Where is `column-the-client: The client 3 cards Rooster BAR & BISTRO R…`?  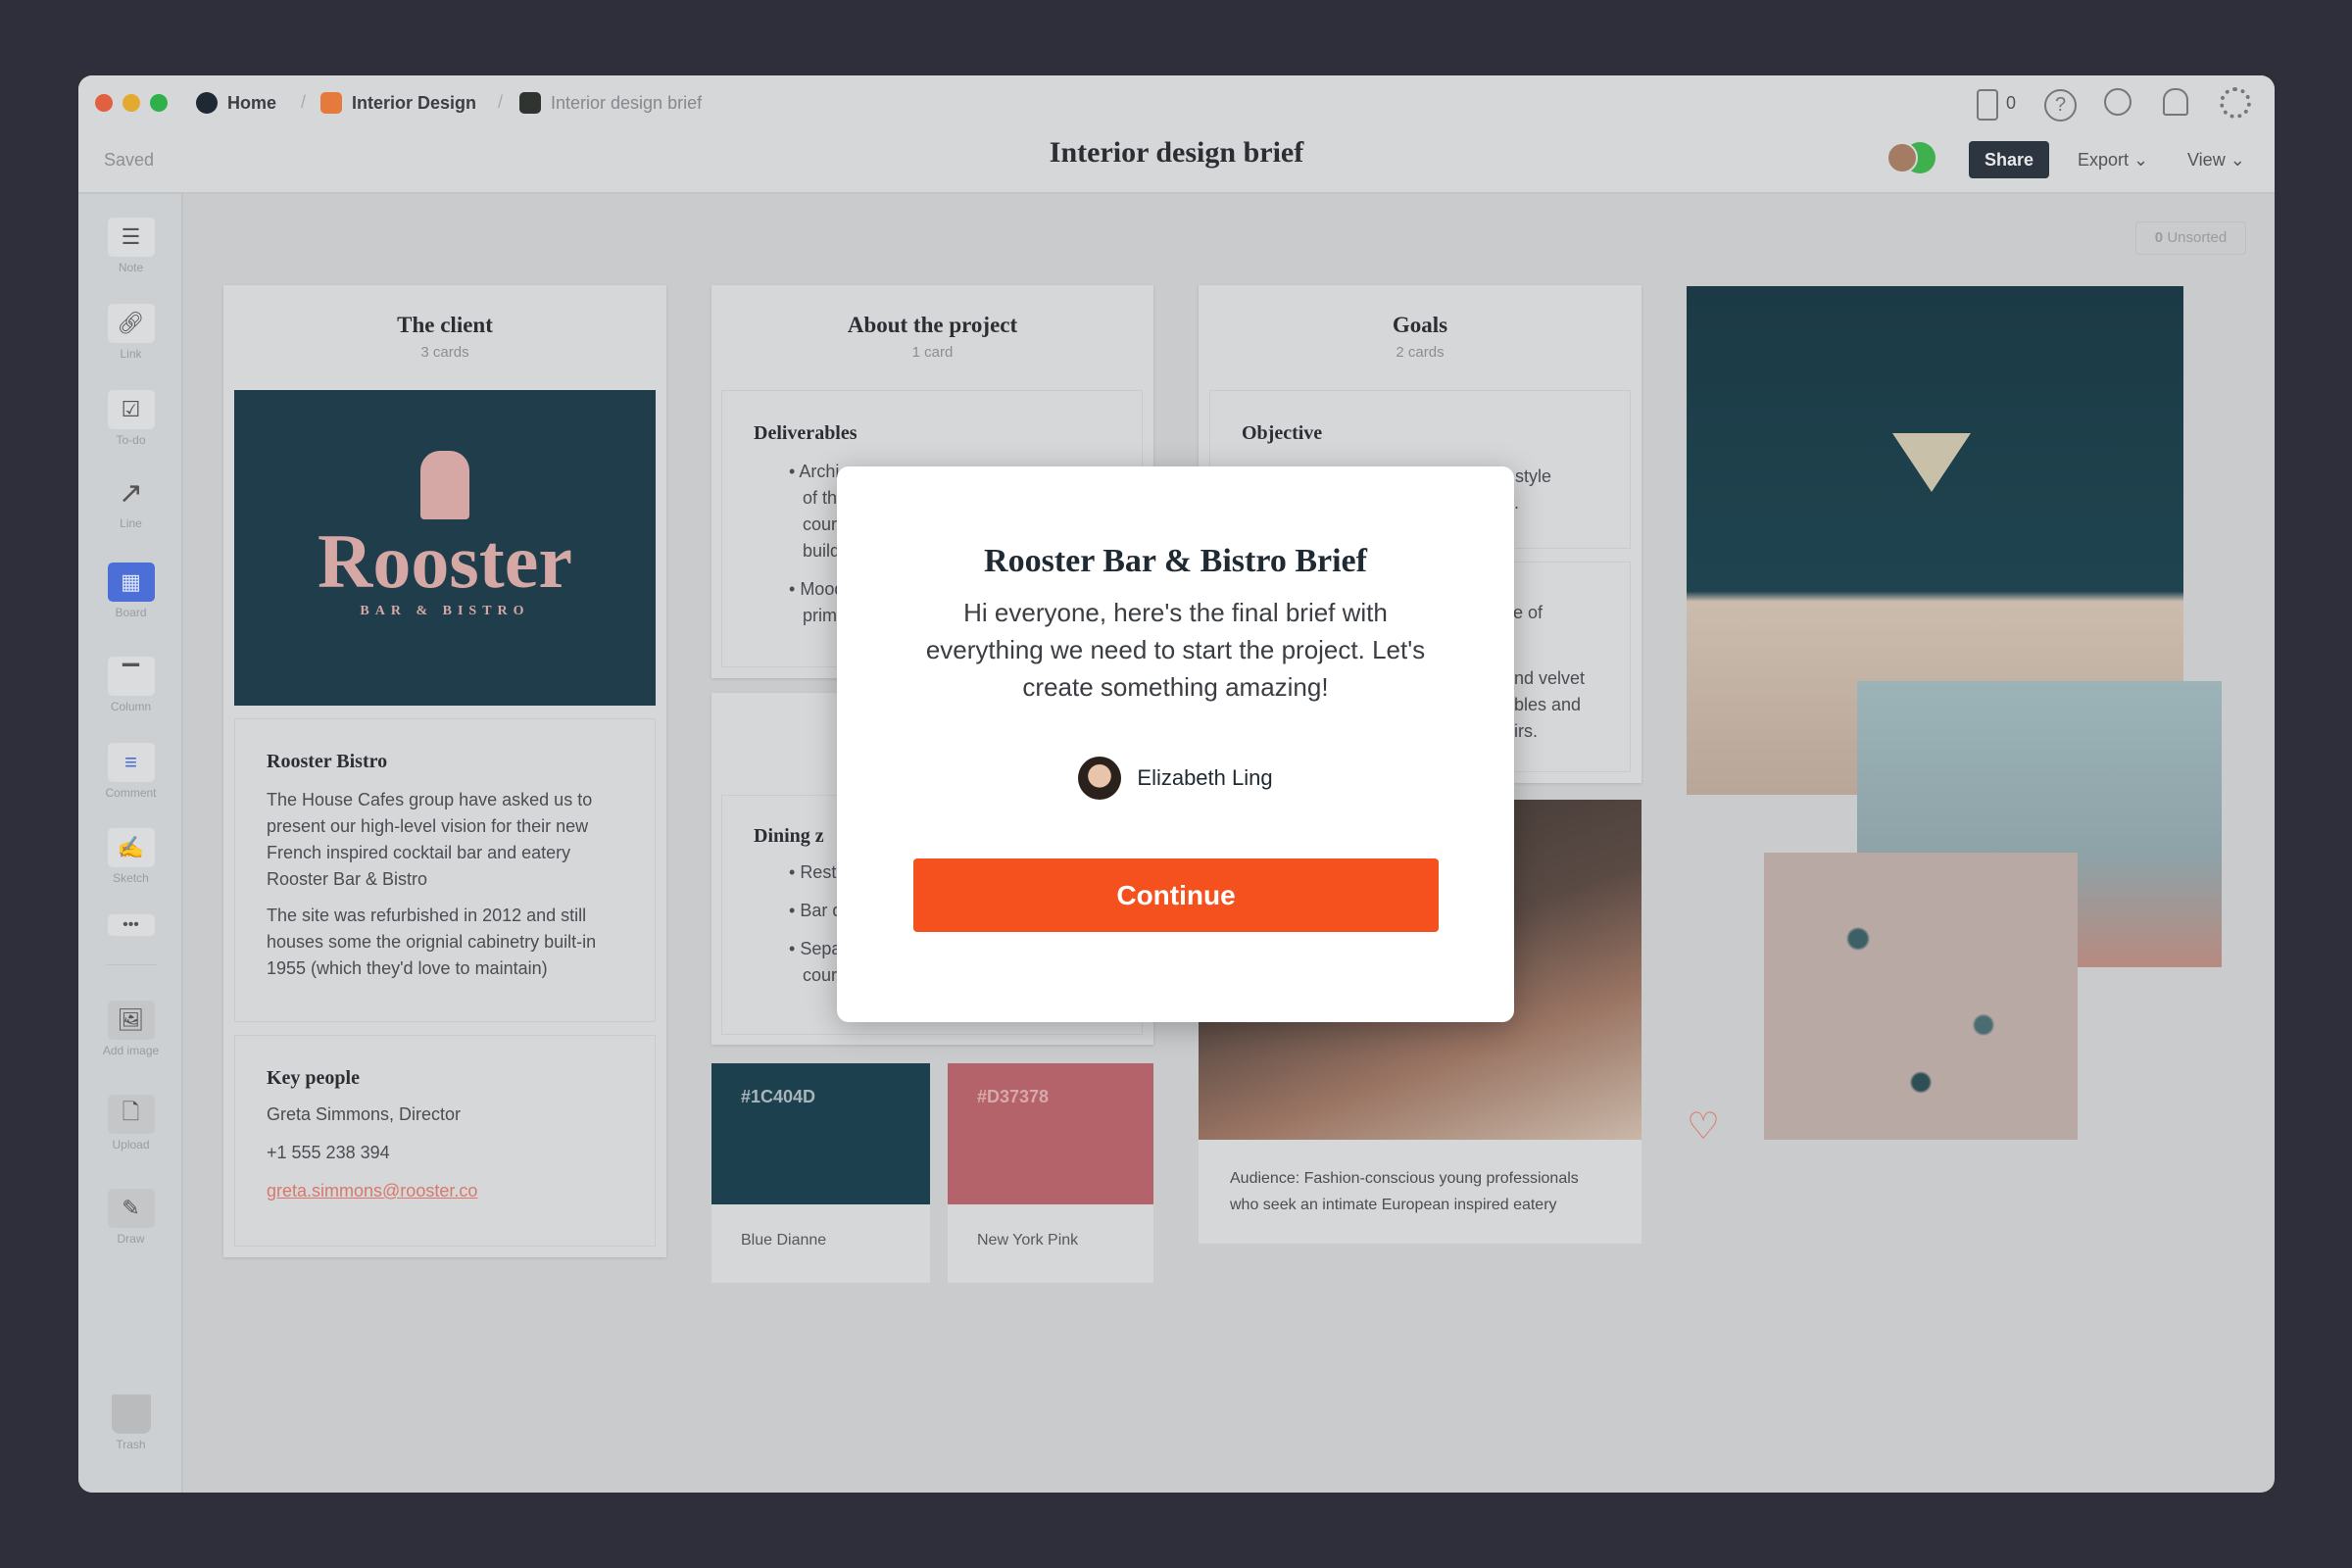
column-the-client: The client 3 cards Rooster BAR & BISTRO R… is located at coordinates (444, 771).